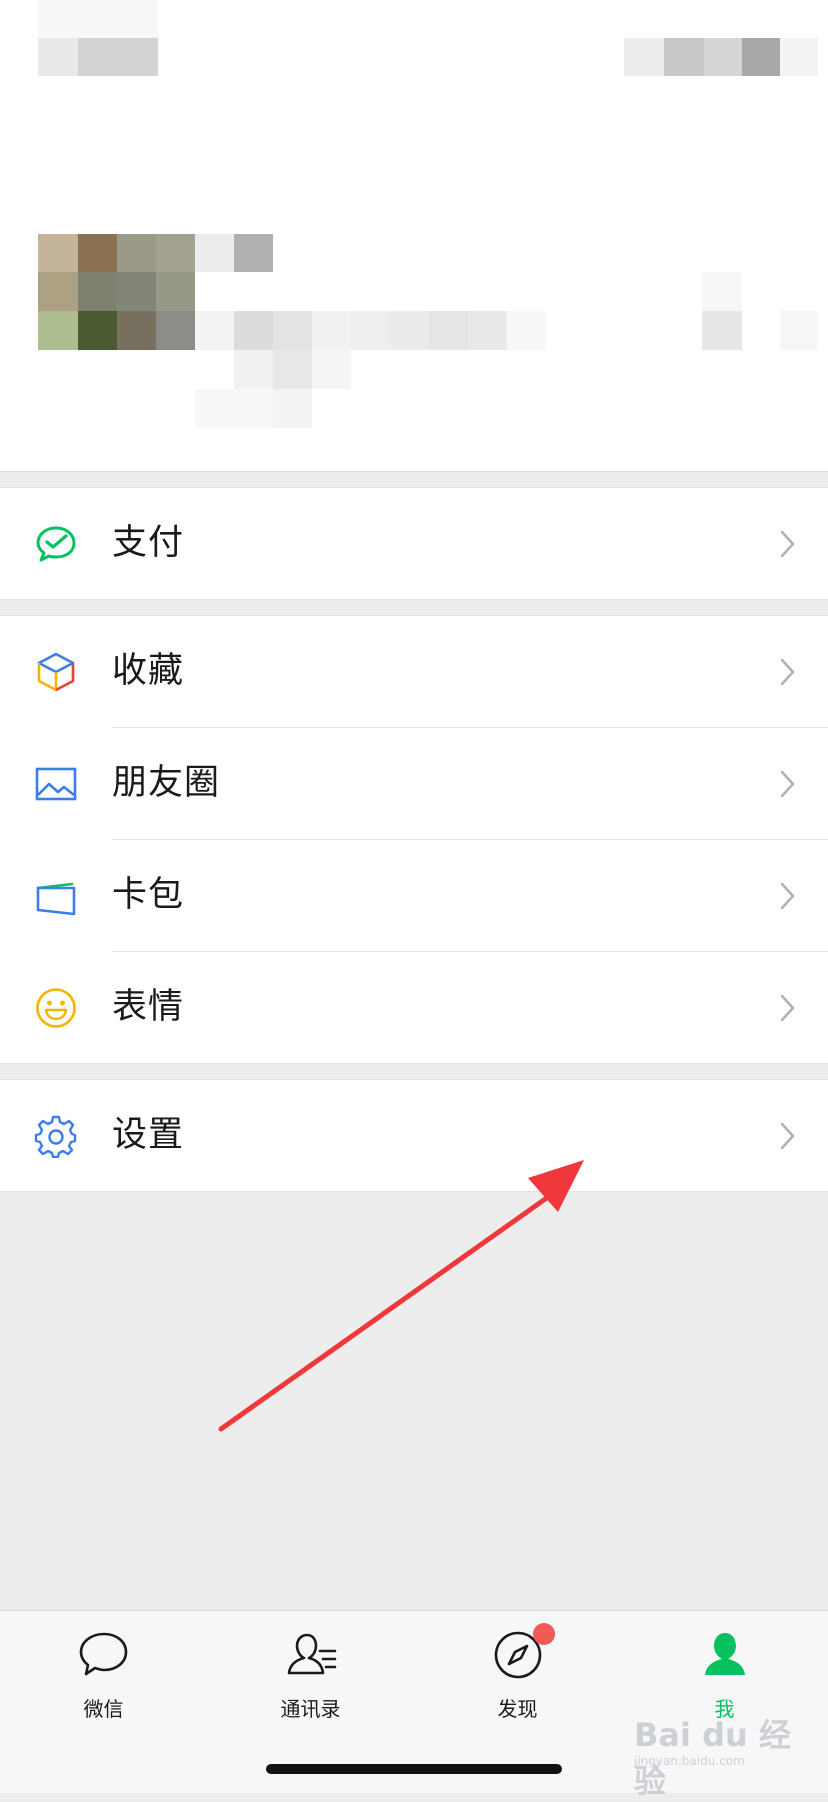 The image size is (828, 1802). Describe the element at coordinates (725, 1654) in the screenshot. I see `person-icon` at that location.